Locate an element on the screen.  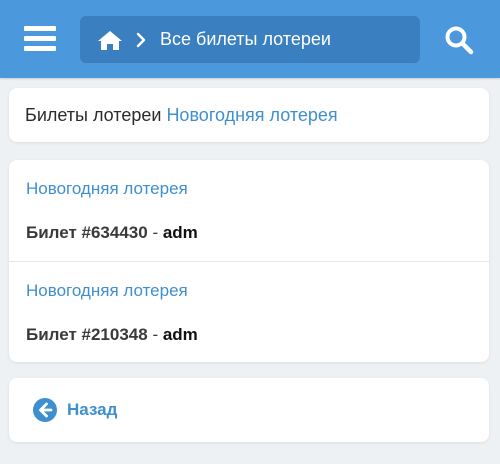
ticket-info: Билет #634430 - adm is located at coordinates (112, 233).